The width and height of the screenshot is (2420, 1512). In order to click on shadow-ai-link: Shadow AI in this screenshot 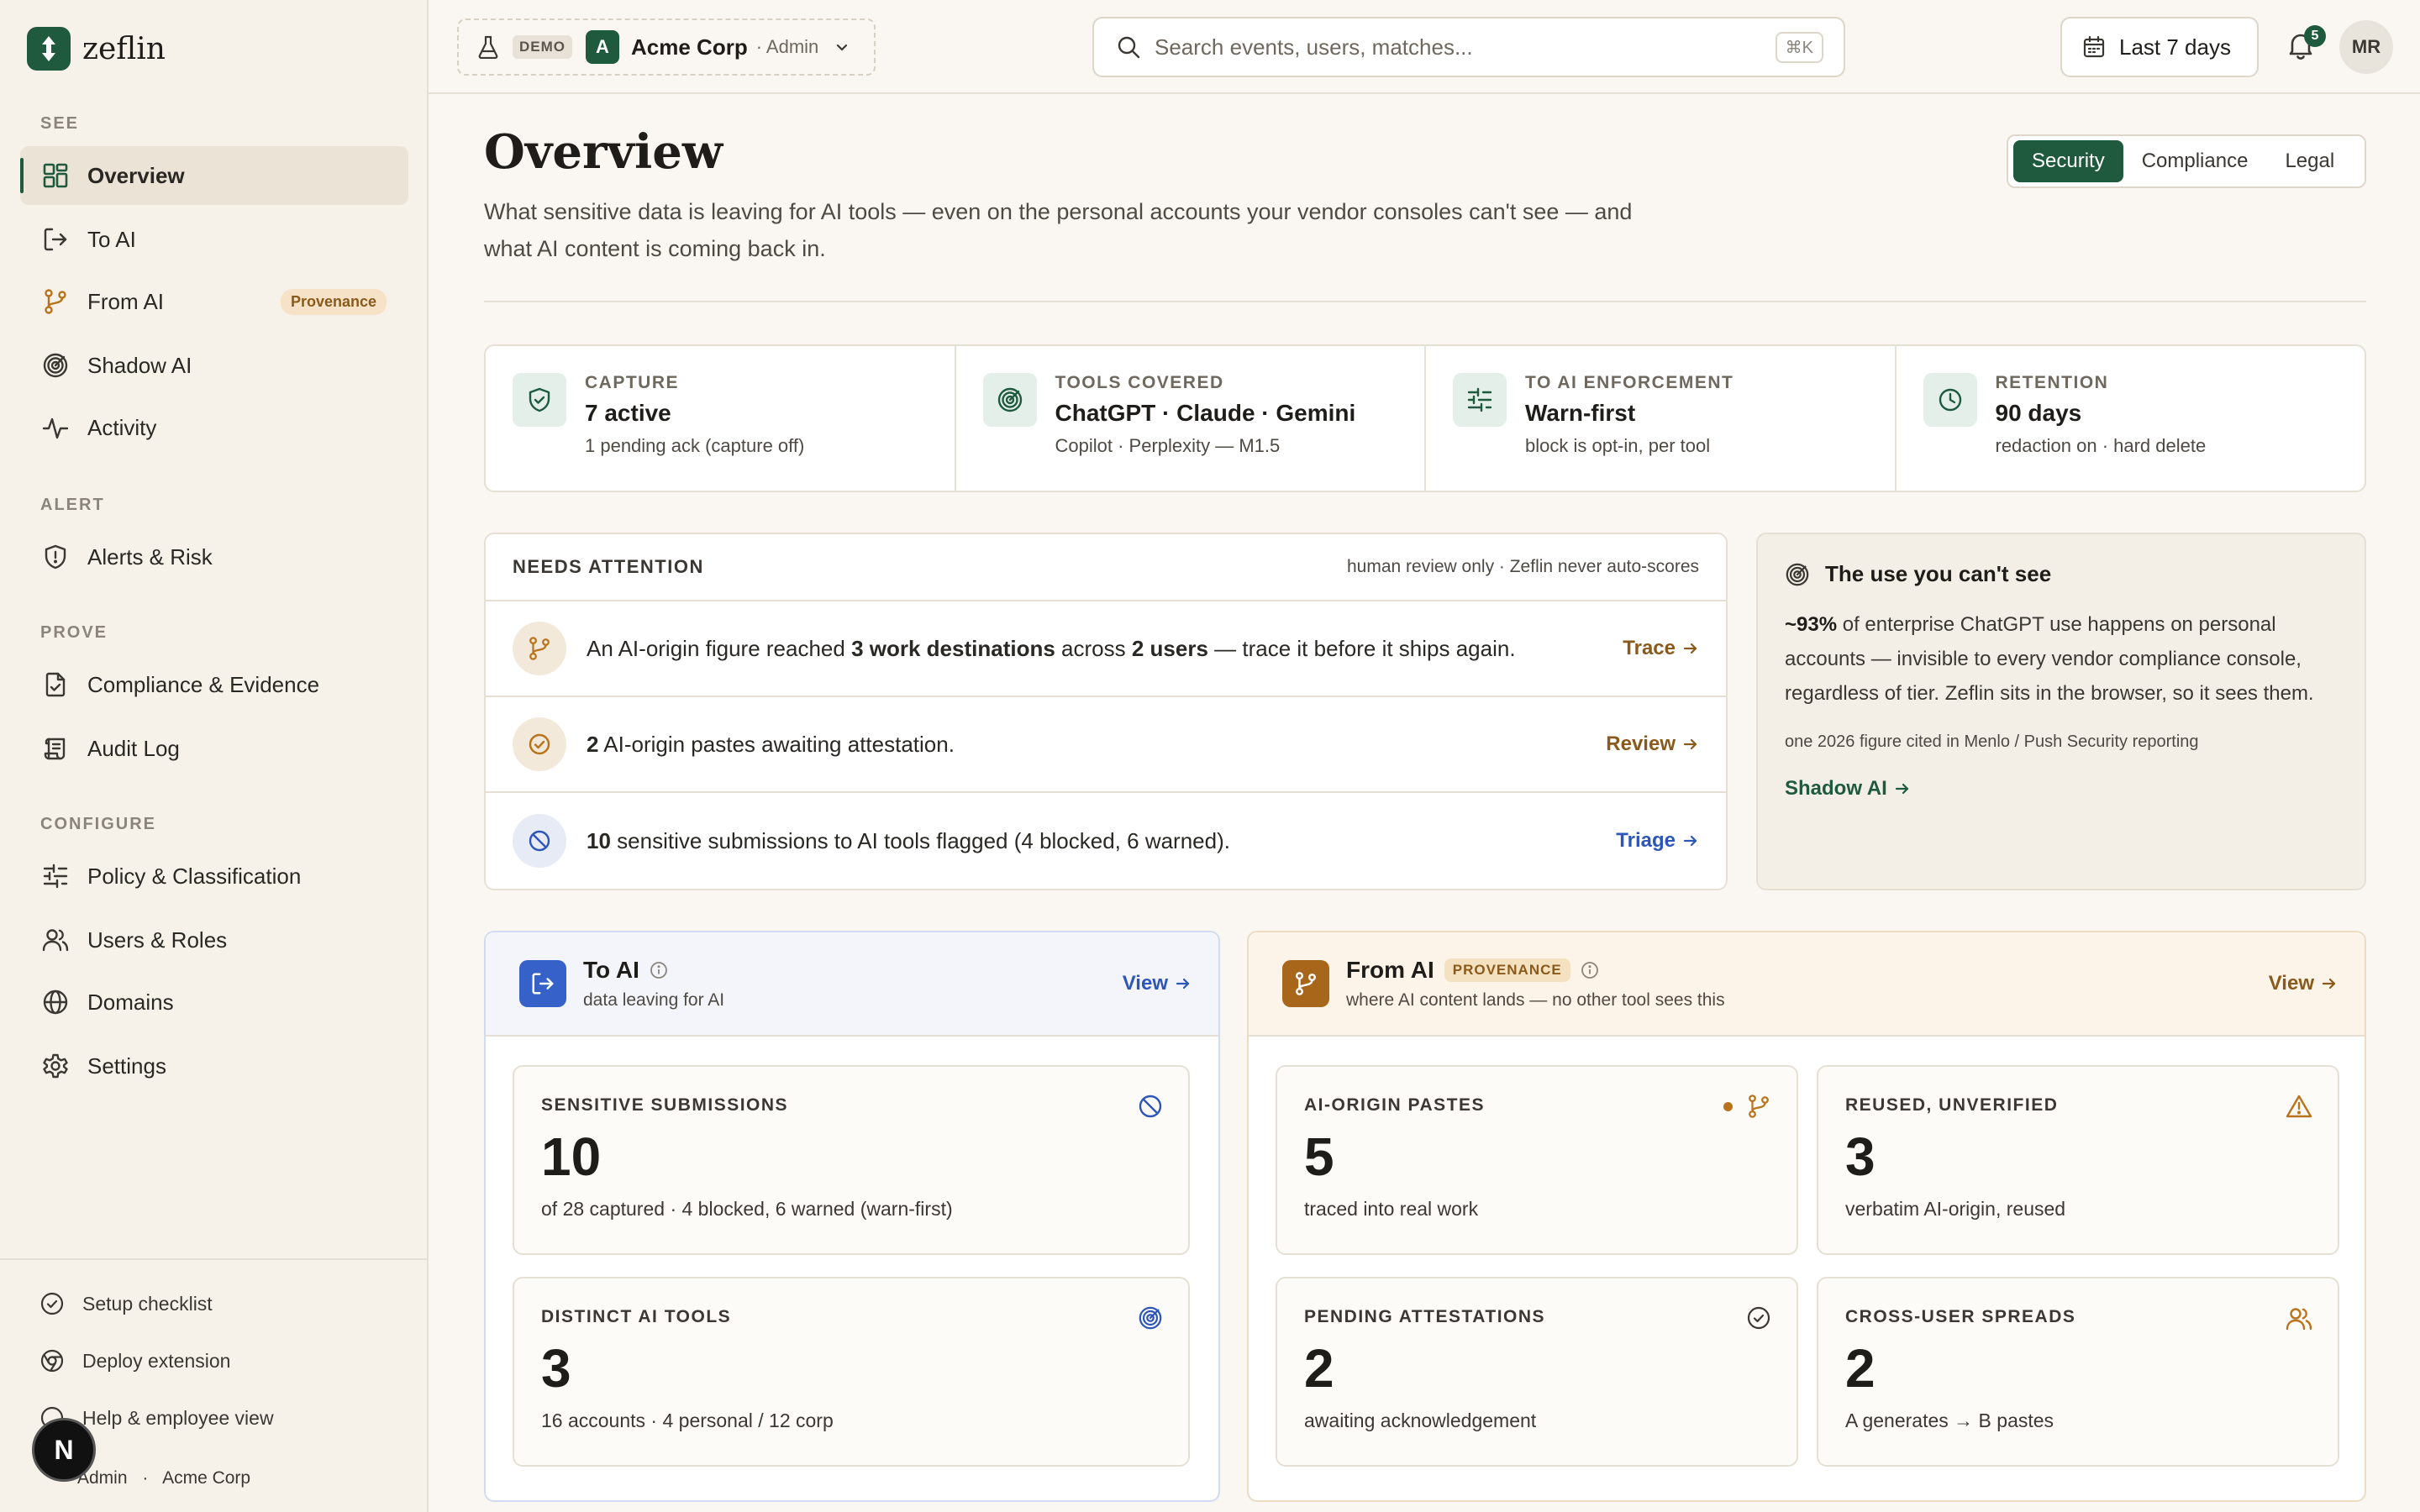, I will do `click(2061, 789)`.